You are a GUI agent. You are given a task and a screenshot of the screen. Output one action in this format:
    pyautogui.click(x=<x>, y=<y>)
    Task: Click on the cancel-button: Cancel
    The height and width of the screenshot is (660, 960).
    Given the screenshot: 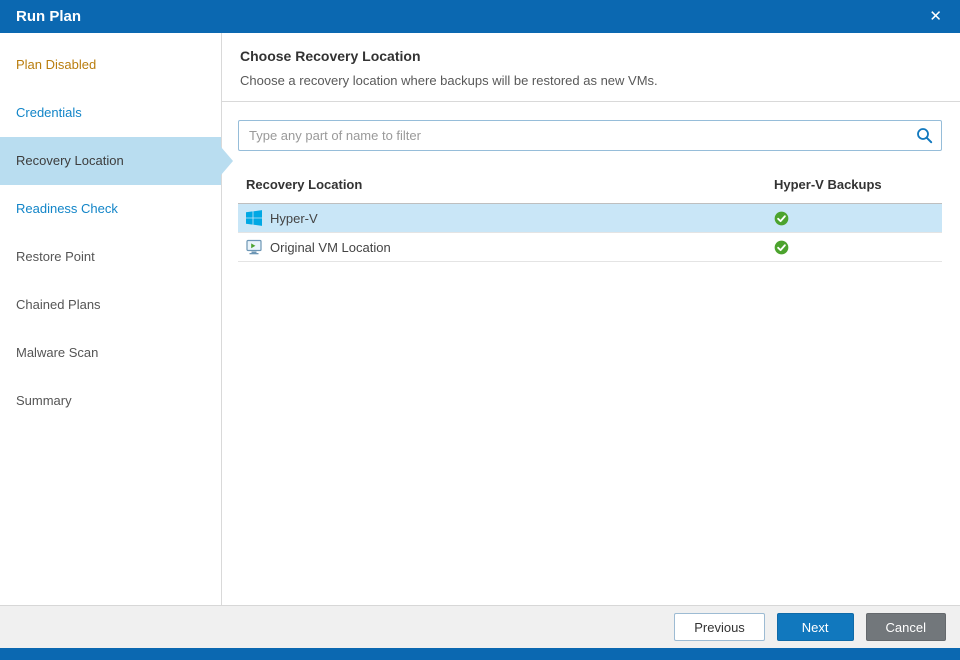 What is the action you would take?
    pyautogui.click(x=905, y=627)
    